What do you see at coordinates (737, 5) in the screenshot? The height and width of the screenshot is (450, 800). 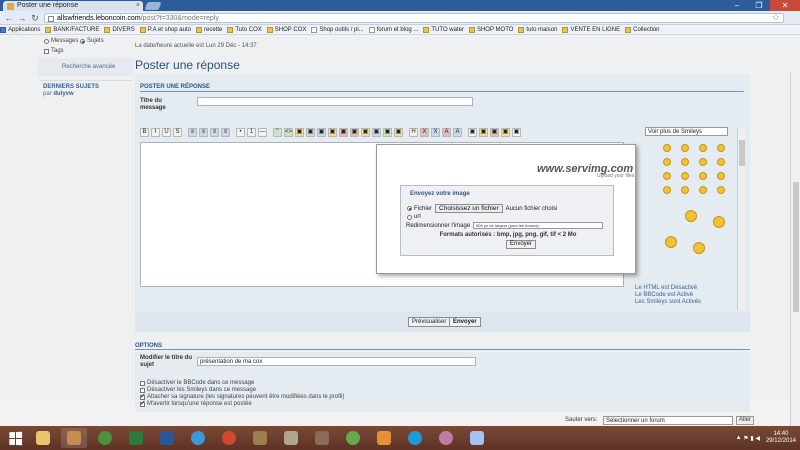 I see `minimize-button: –` at bounding box center [737, 5].